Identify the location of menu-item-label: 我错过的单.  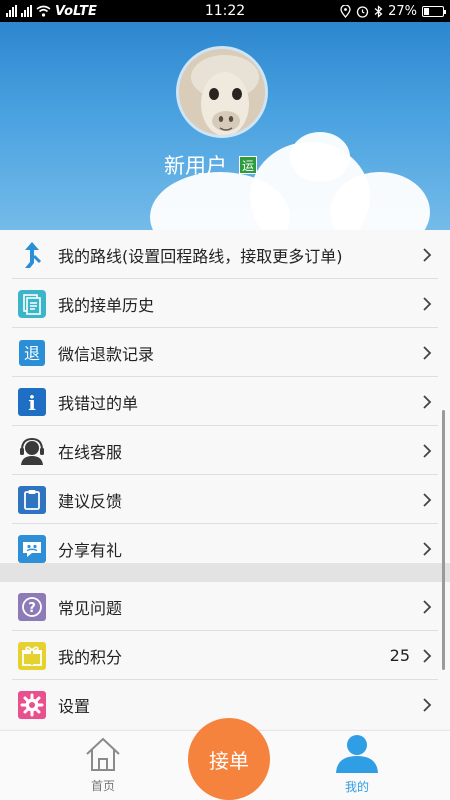
(98, 403).